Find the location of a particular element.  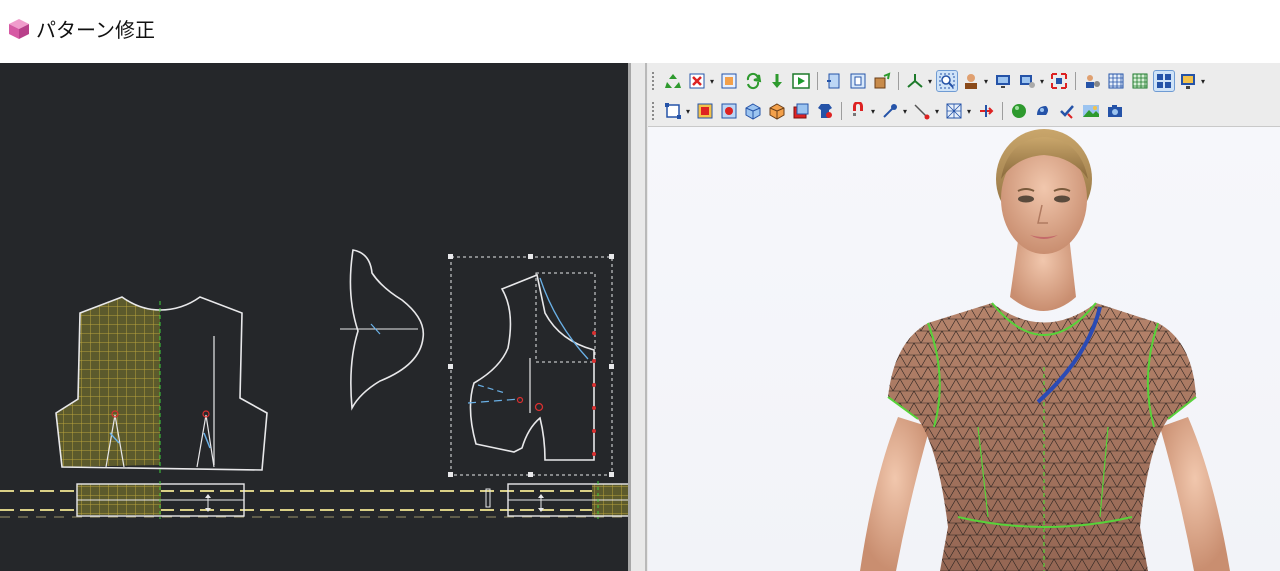

camera-button is located at coordinates (1115, 111).